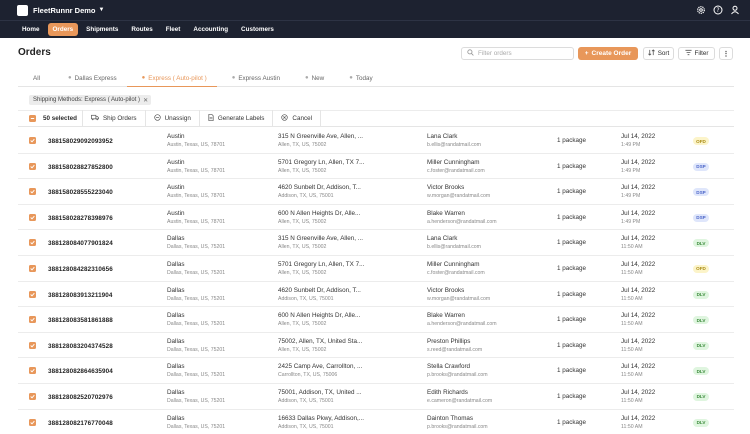 The height and width of the screenshot is (434, 750). Describe the element at coordinates (32, 118) in the screenshot. I see `select-all-checkbox` at that location.